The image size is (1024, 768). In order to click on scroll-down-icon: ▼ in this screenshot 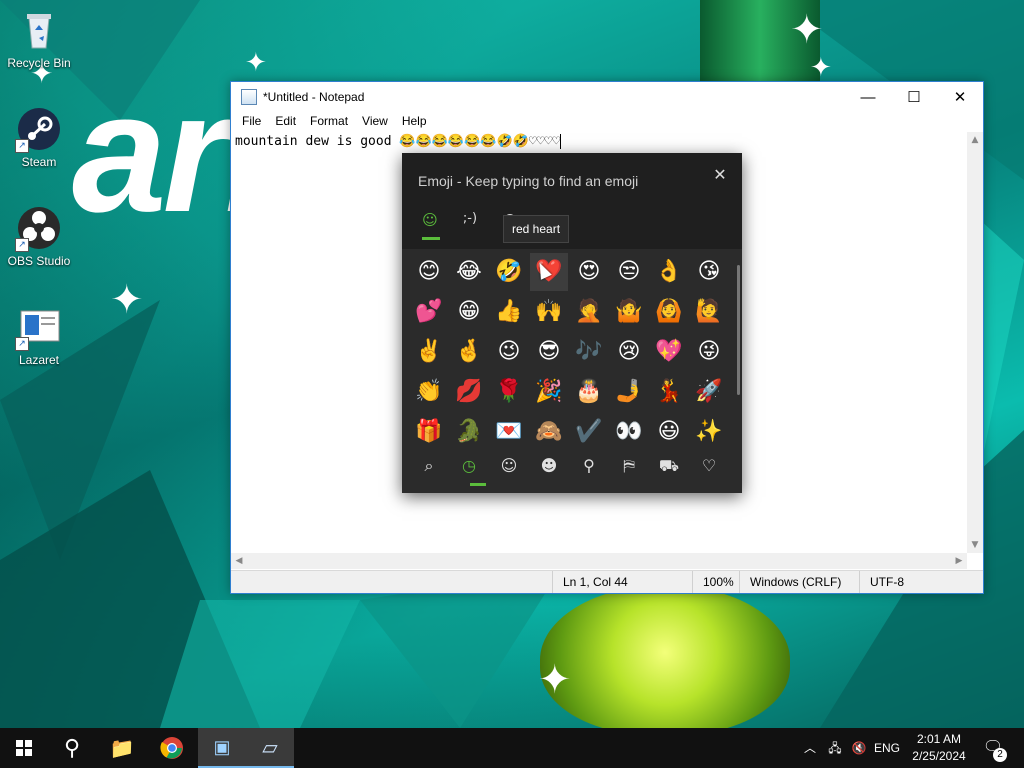, I will do `click(975, 545)`.